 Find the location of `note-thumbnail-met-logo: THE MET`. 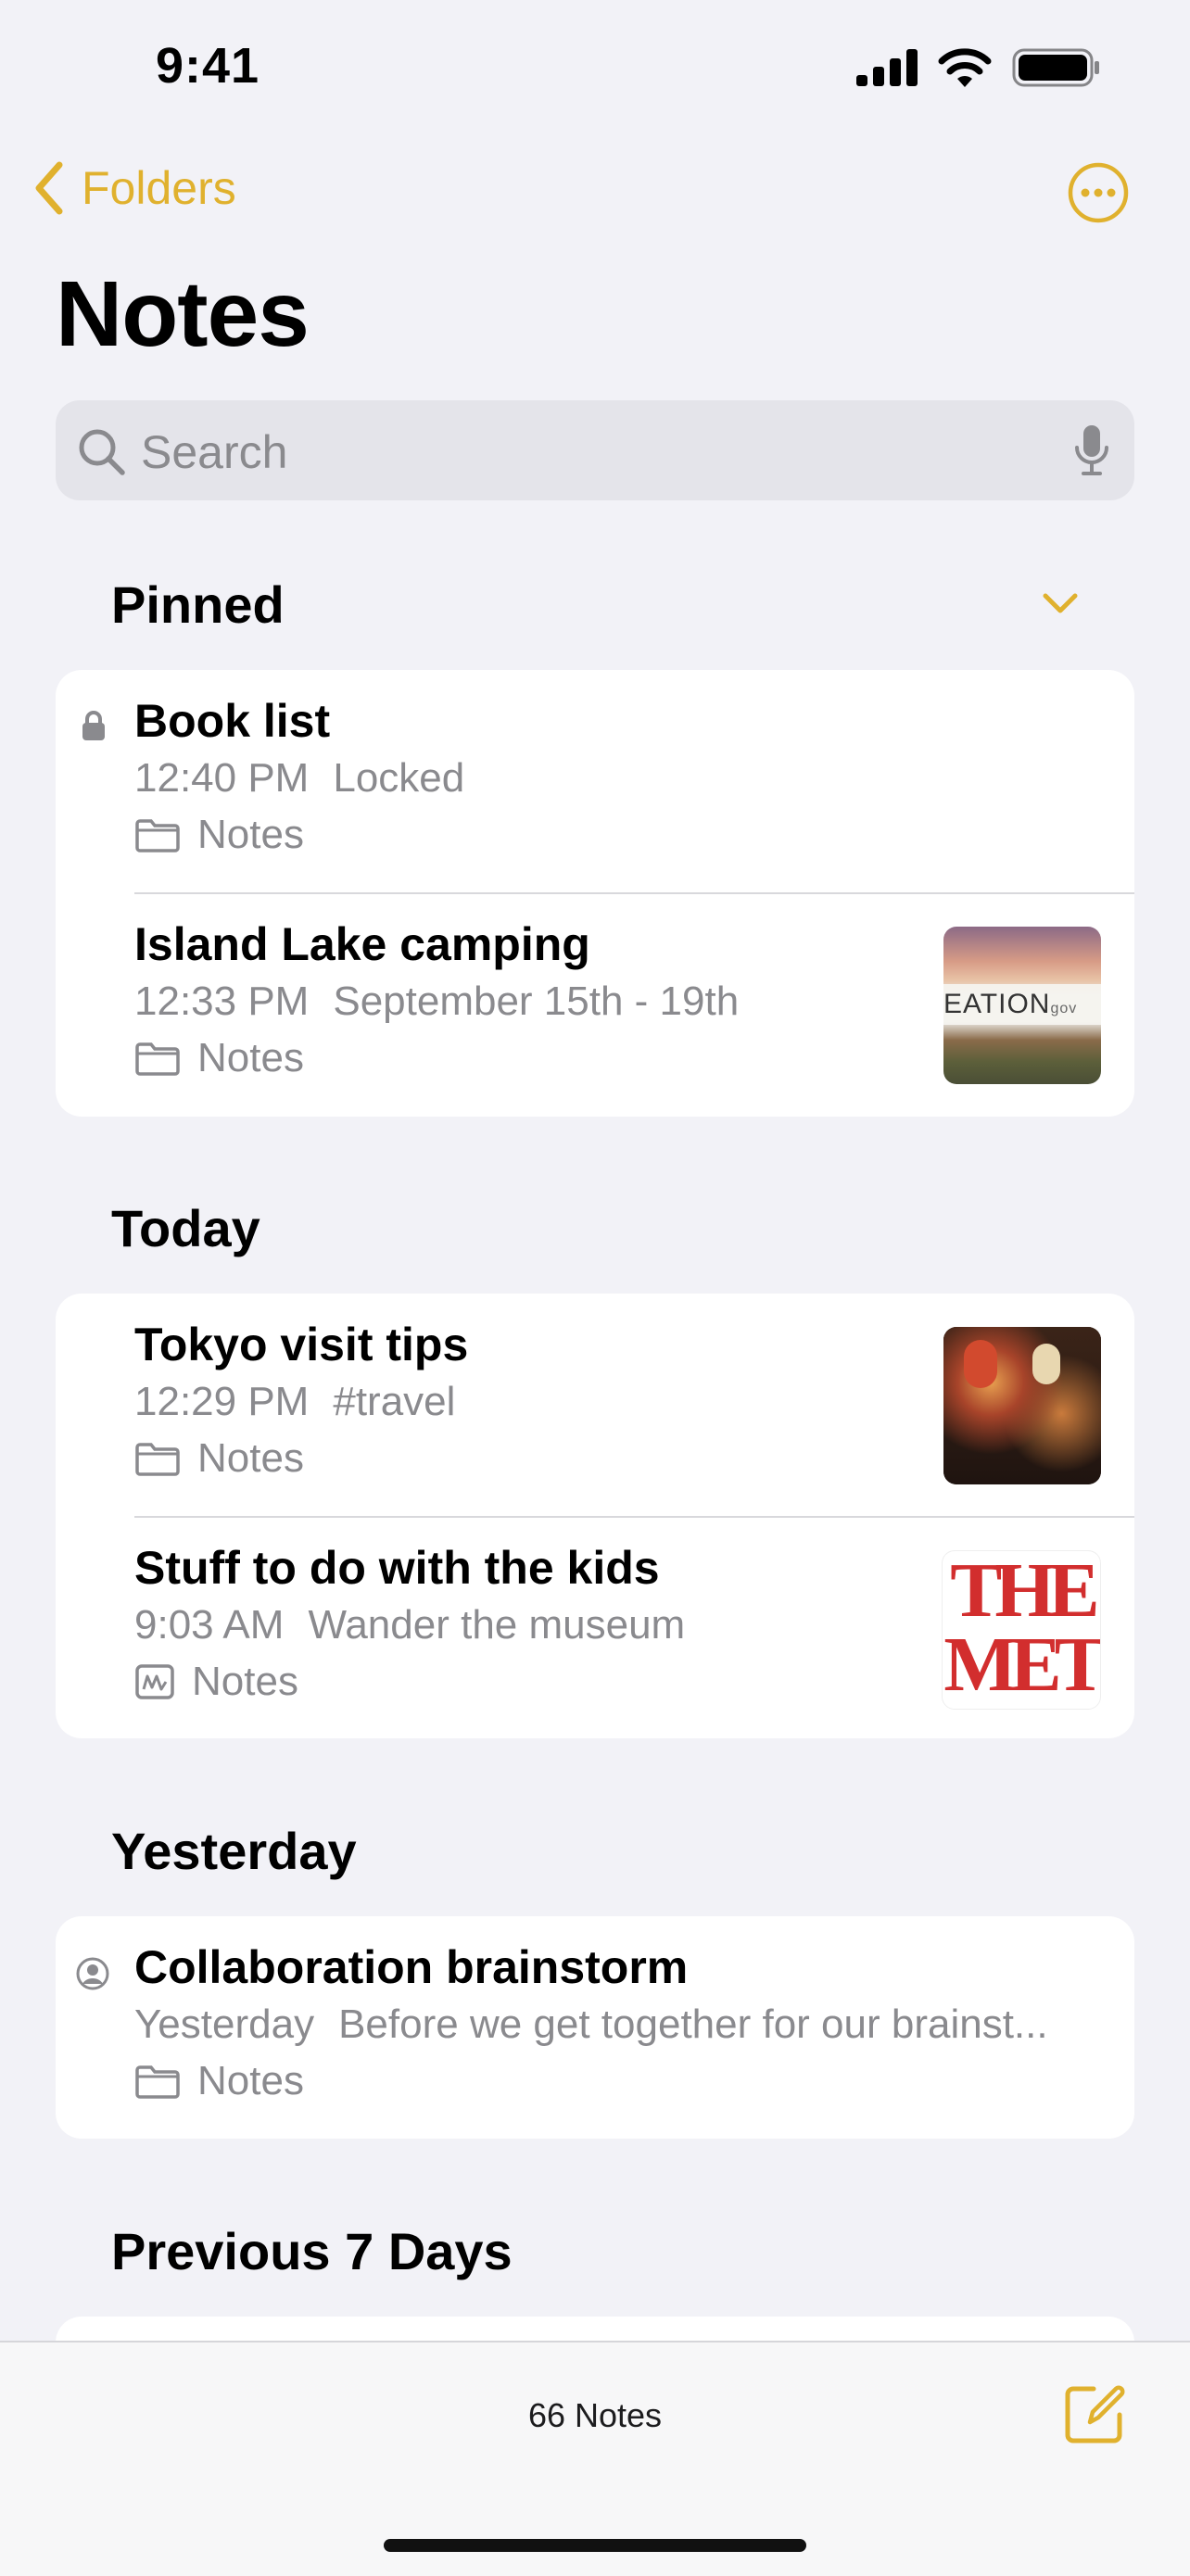

note-thumbnail-met-logo: THE MET is located at coordinates (1021, 1630).